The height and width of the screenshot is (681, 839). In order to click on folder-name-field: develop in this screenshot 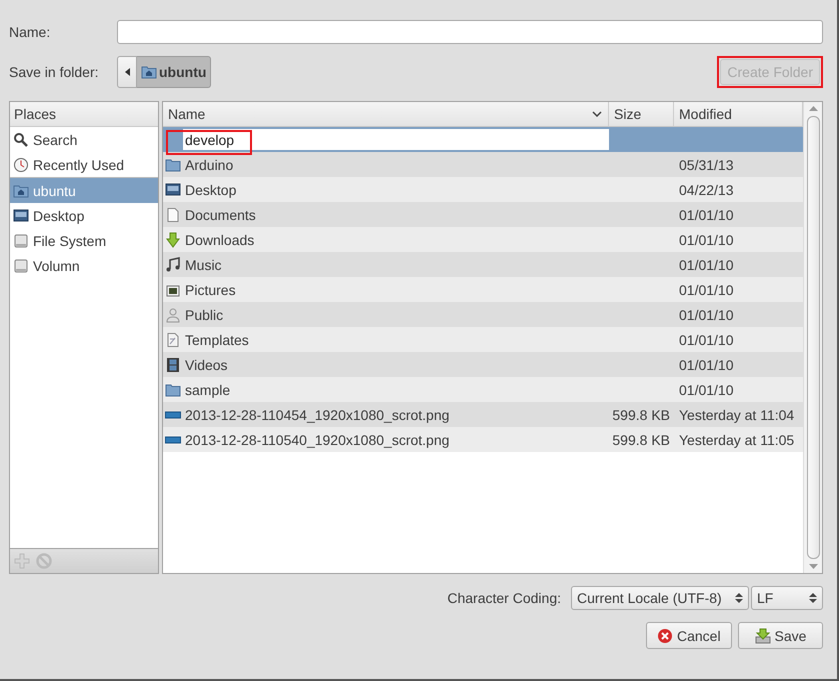, I will do `click(396, 139)`.